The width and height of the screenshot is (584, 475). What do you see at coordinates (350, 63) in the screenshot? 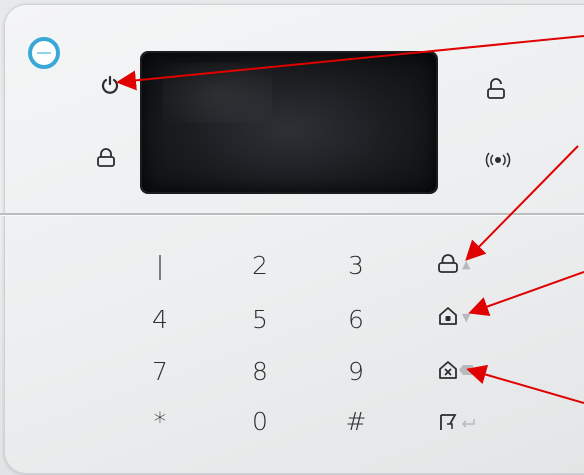
I see `annotation-arrow-power` at bounding box center [350, 63].